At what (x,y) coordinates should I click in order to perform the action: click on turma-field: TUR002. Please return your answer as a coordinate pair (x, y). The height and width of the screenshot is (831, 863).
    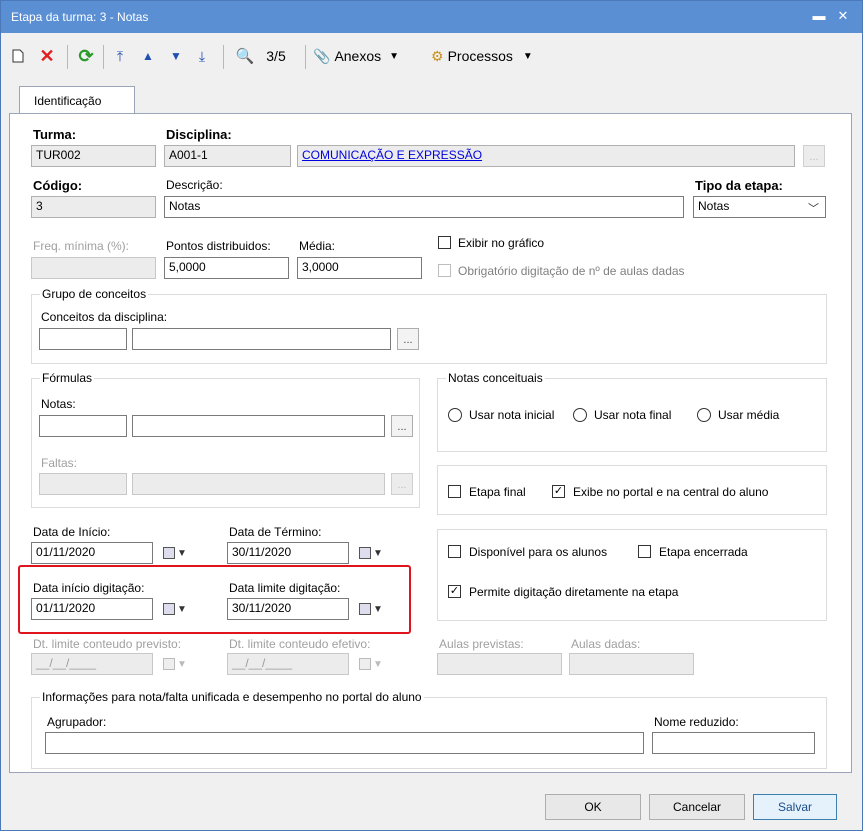
    Looking at the image, I should click on (93, 156).